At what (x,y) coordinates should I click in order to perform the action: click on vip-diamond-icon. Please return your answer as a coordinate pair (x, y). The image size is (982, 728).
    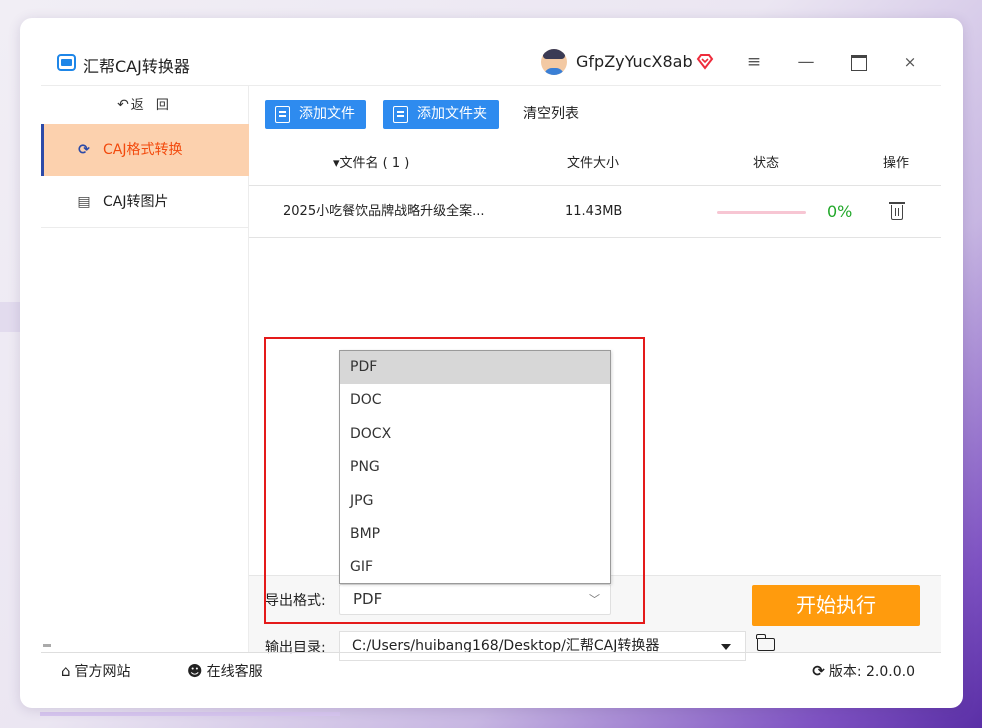
    Looking at the image, I should click on (705, 61).